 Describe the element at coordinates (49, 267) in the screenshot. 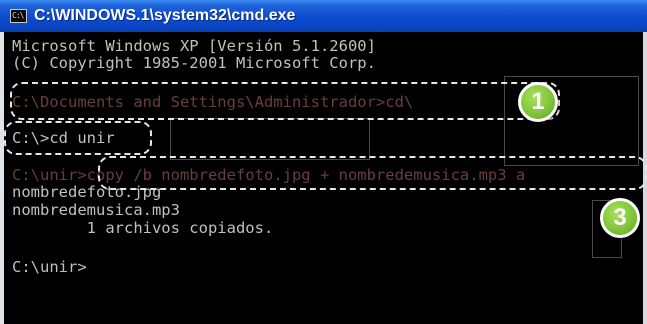

I see `console-prompt: C:\unir>` at that location.